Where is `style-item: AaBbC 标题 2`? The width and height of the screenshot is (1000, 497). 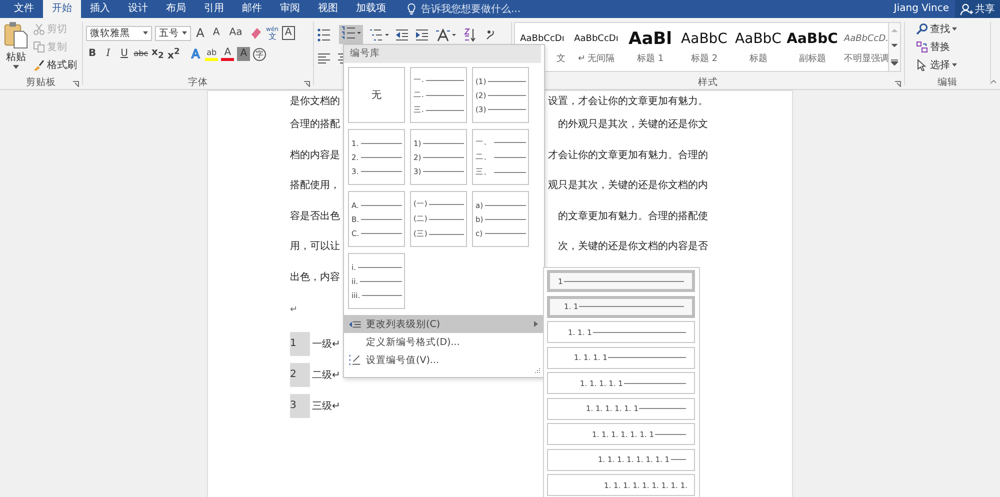 style-item: AaBbC 标题 2 is located at coordinates (704, 47).